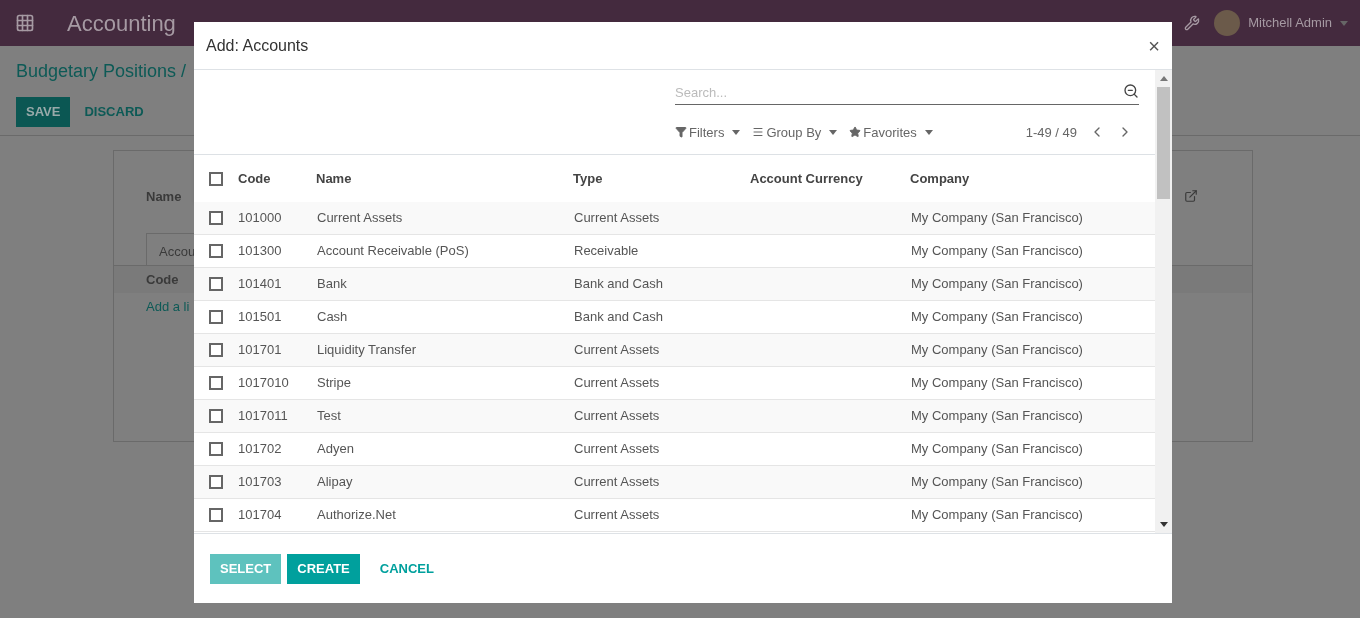  I want to click on table-cell-text: 101703, so click(260, 482).